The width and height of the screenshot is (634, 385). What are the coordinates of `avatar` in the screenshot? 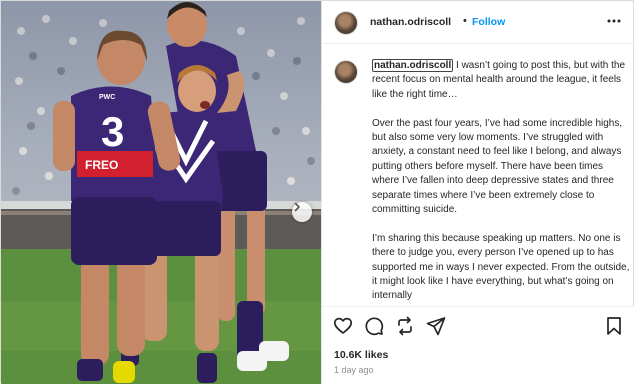 It's located at (346, 23).